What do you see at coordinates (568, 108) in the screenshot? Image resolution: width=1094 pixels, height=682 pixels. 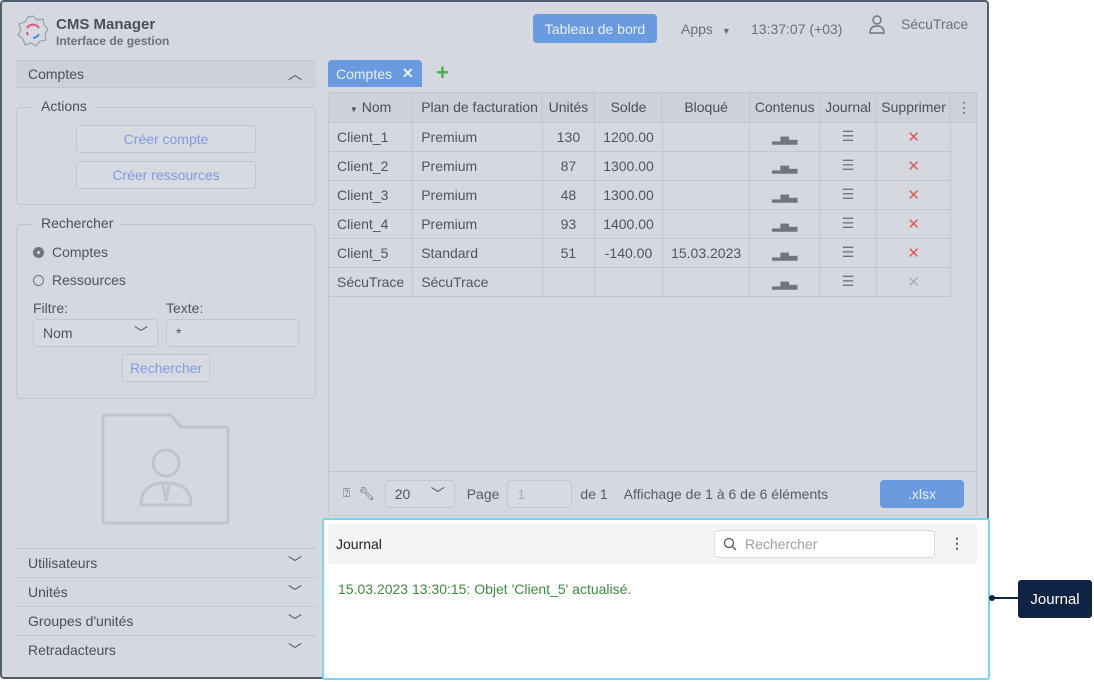 I see `col-units: Unités` at bounding box center [568, 108].